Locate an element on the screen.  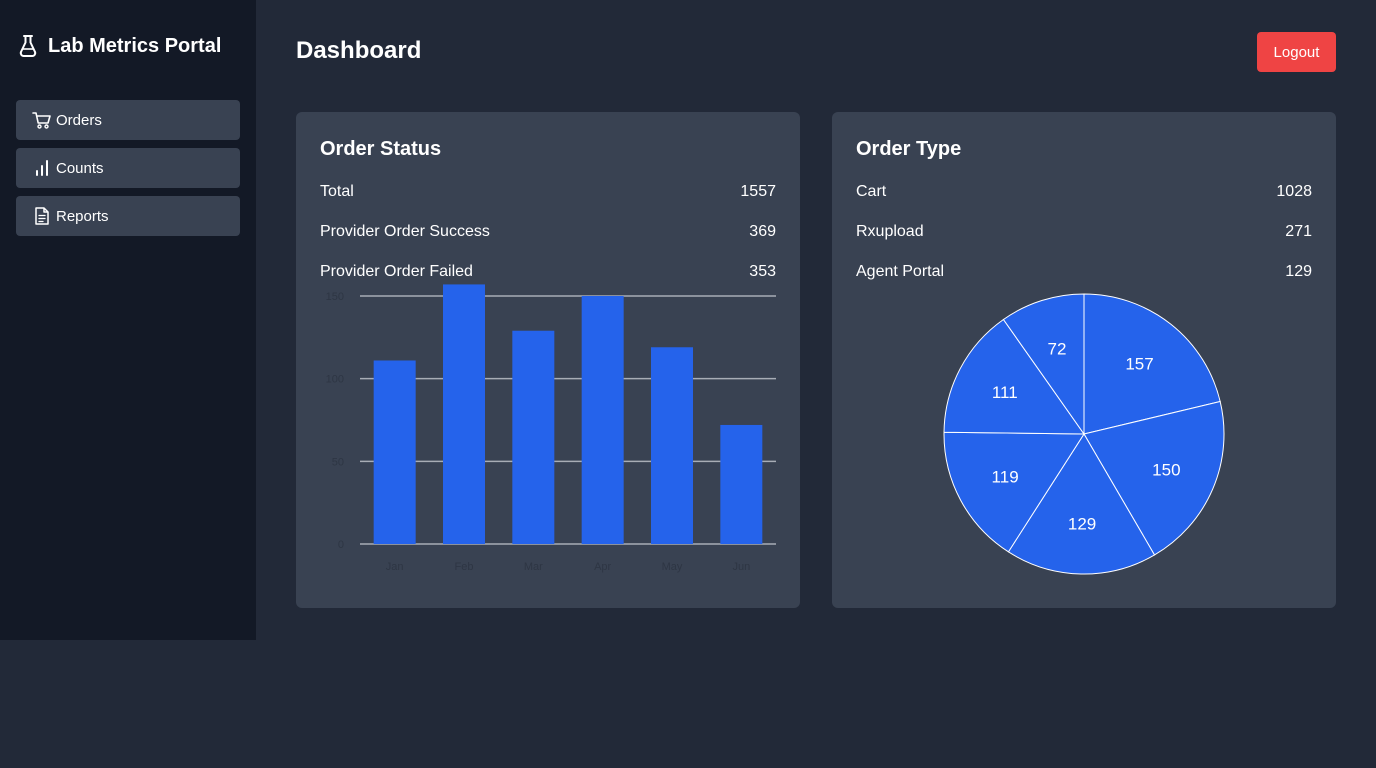
pie-slice-label: 111 is located at coordinates (1005, 392).